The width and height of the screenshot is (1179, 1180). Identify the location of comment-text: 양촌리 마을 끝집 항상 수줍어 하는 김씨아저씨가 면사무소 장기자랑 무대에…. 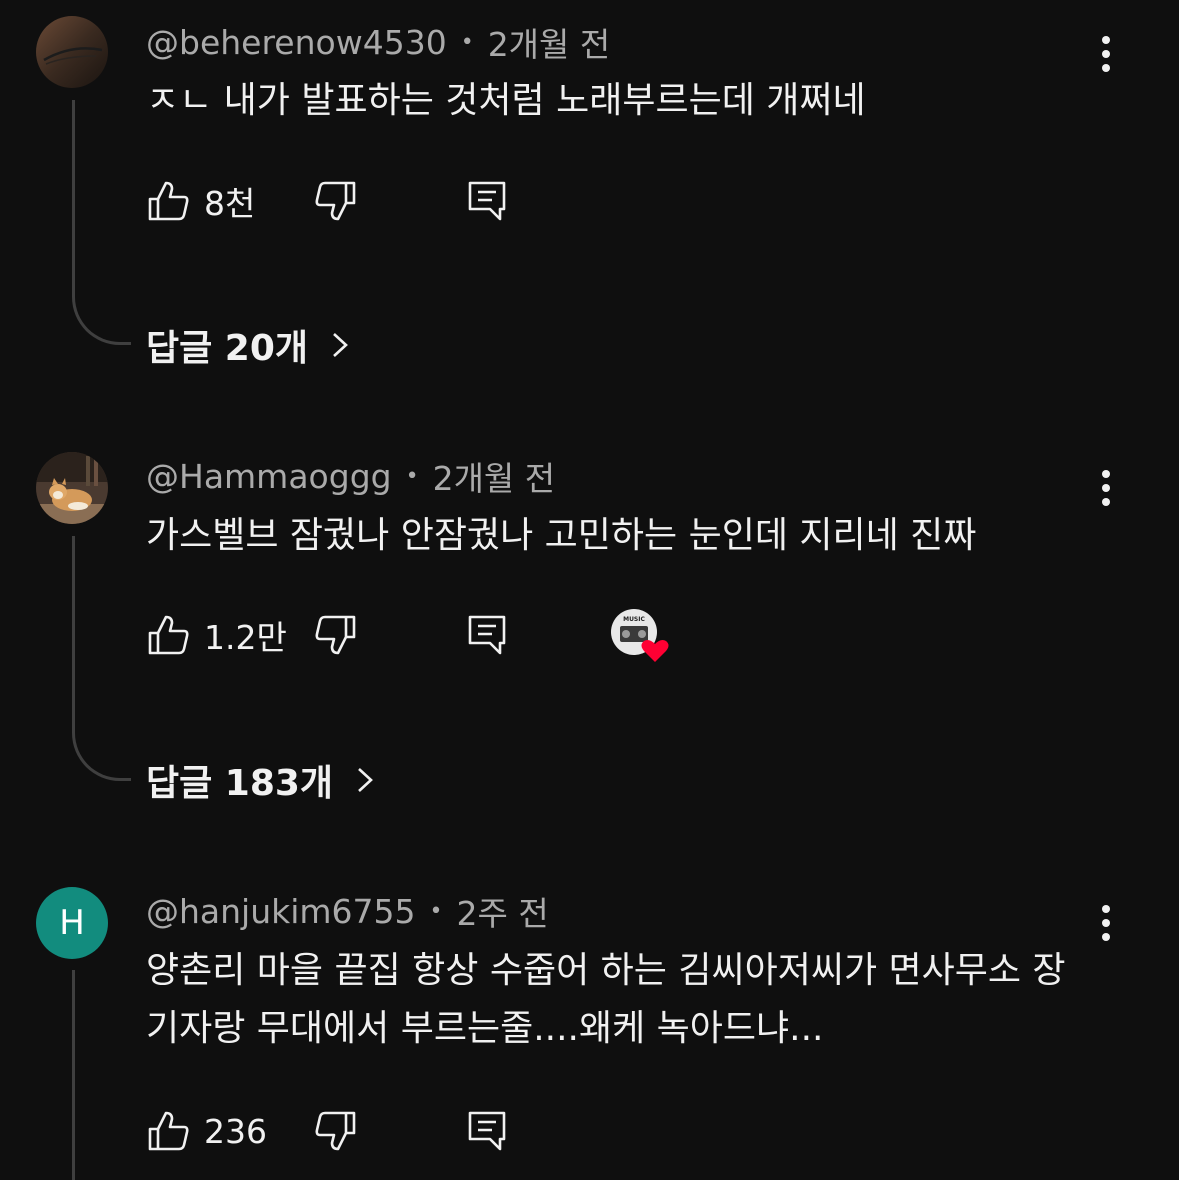
(606, 999).